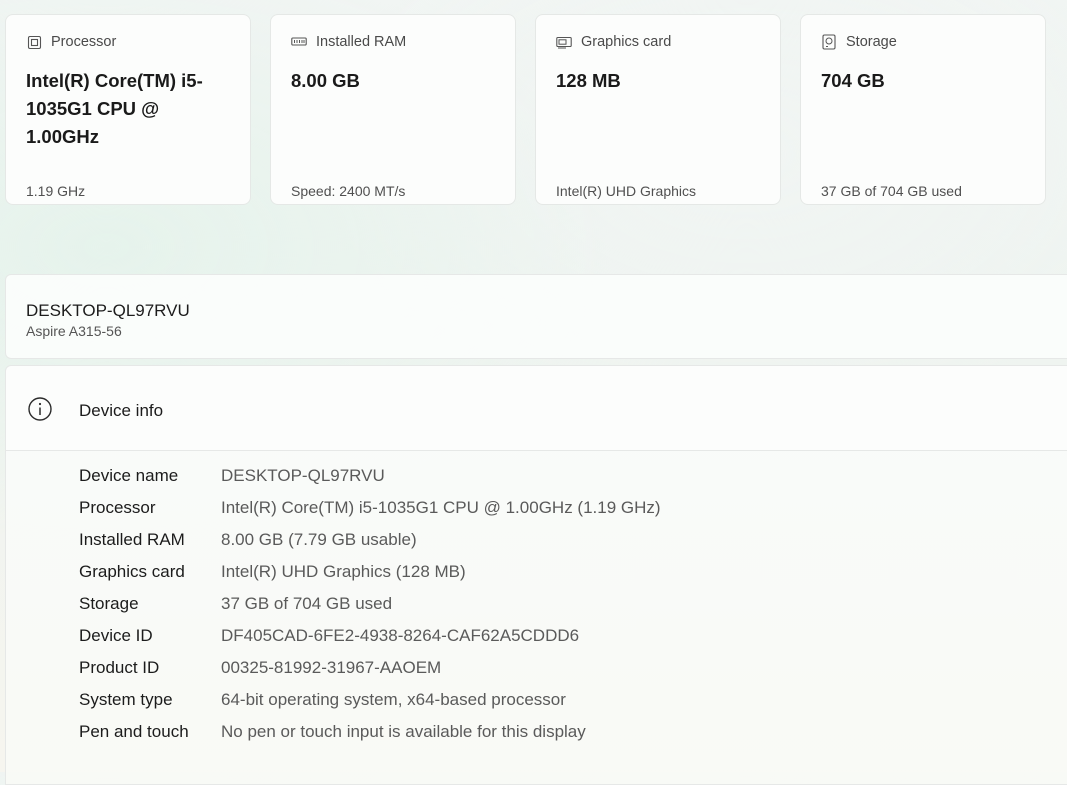 Image resolution: width=1067 pixels, height=785 pixels. I want to click on ram-card-header: Installed RAM, so click(348, 42).